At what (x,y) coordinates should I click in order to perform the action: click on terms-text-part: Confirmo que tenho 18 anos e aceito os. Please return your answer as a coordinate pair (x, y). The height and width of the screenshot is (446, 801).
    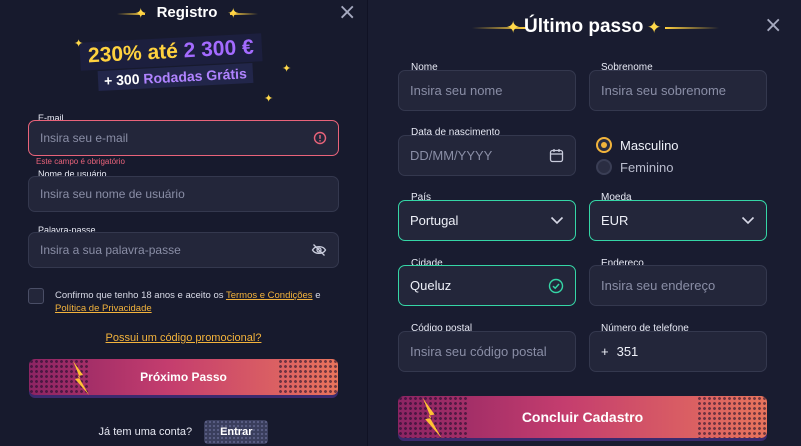
    Looking at the image, I should click on (140, 295).